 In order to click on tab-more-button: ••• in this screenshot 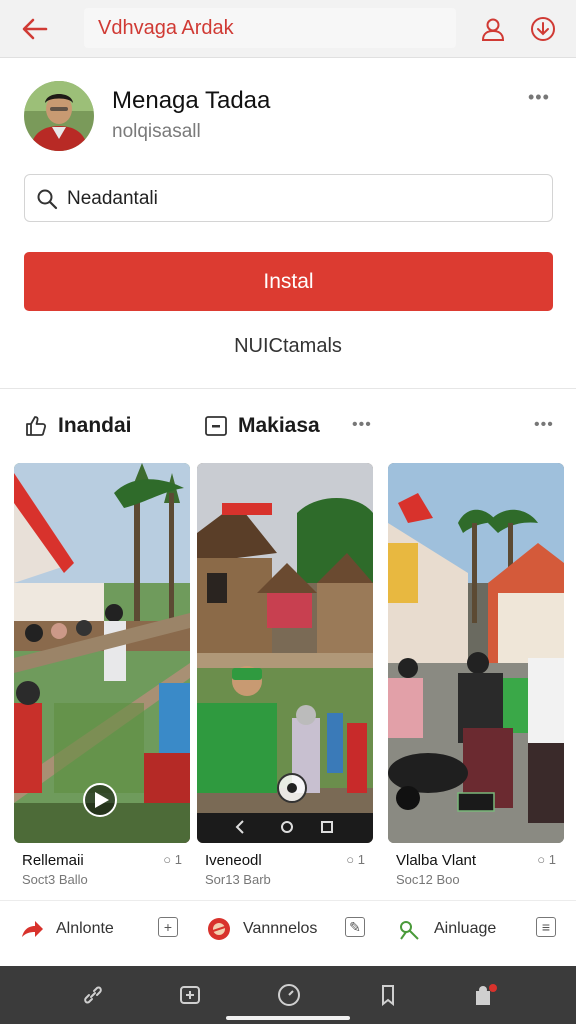, I will do `click(362, 425)`.